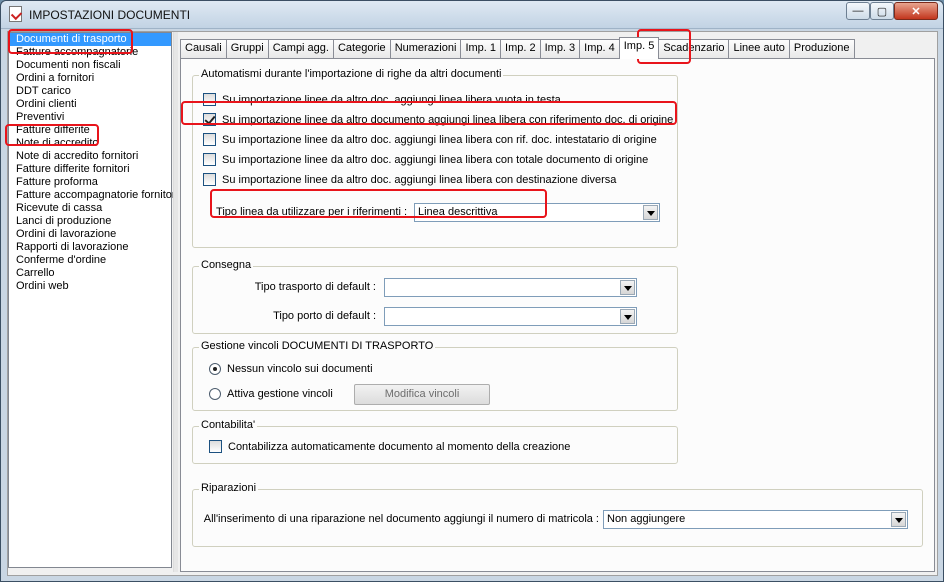  Describe the element at coordinates (90, 221) in the screenshot. I see `doc-list-item: Lanci di produzione` at that location.